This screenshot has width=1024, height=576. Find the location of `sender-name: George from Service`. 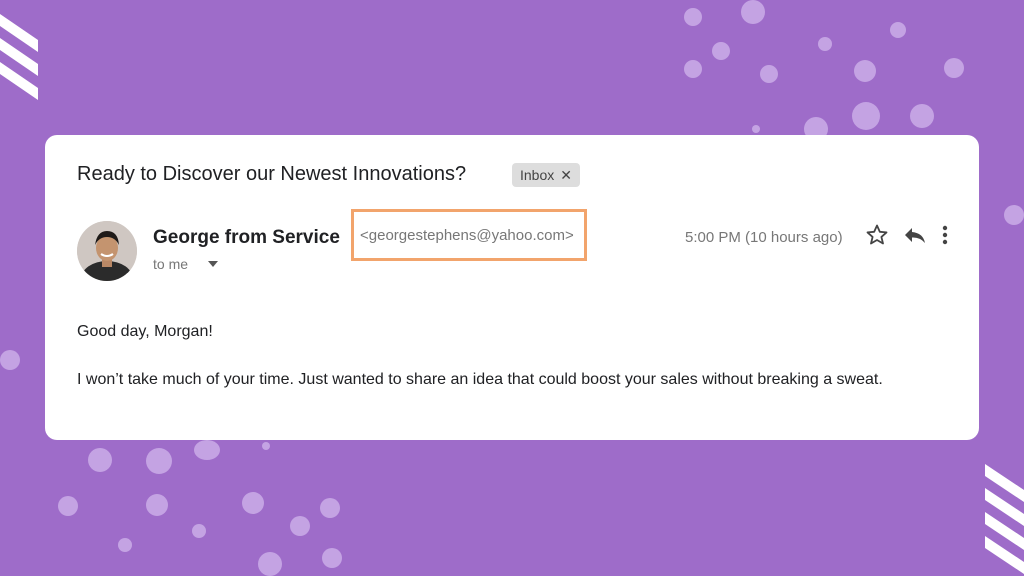

sender-name: George from Service is located at coordinates (246, 237).